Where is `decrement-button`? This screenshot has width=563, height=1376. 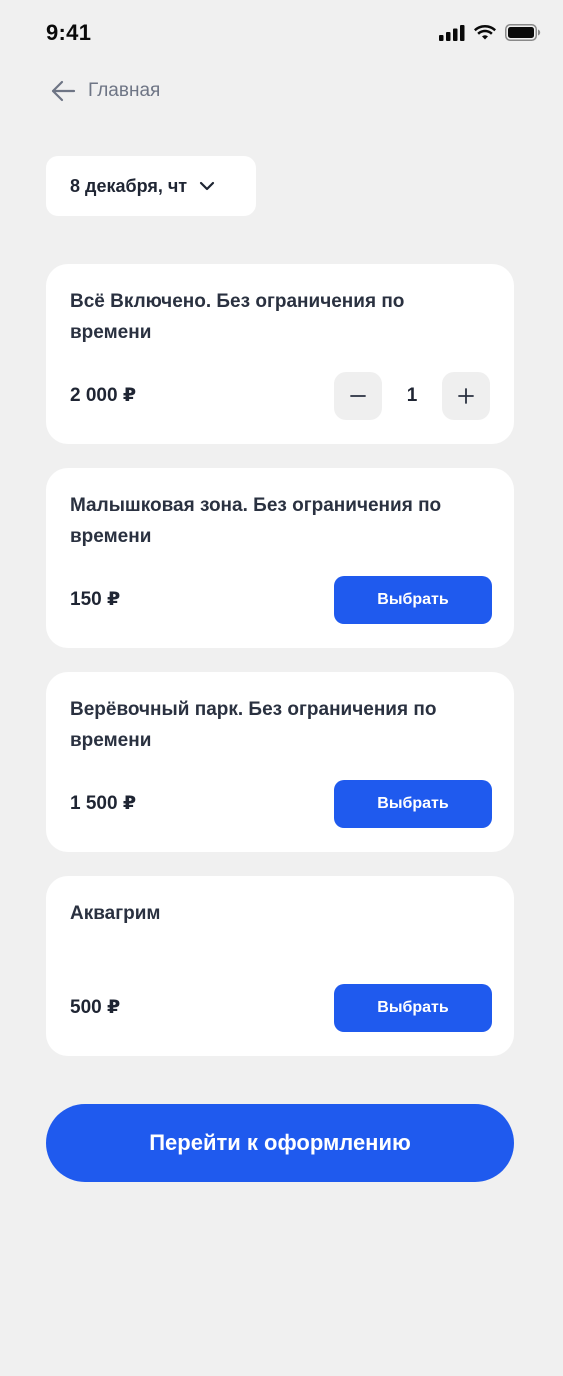
decrement-button is located at coordinates (358, 396).